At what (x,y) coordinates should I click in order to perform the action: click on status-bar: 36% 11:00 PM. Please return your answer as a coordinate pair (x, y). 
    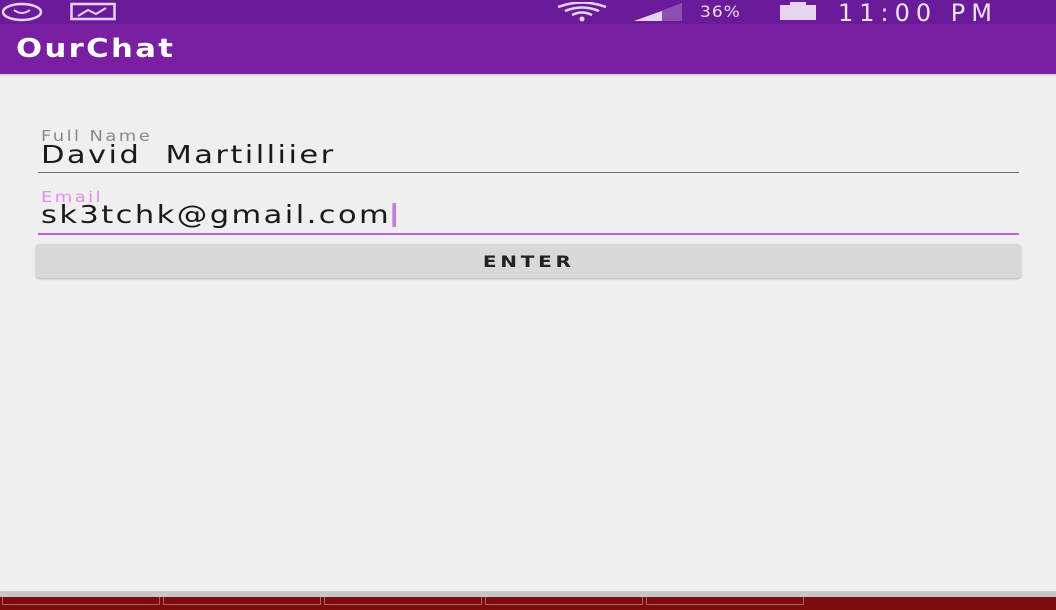
    Looking at the image, I should click on (528, 13).